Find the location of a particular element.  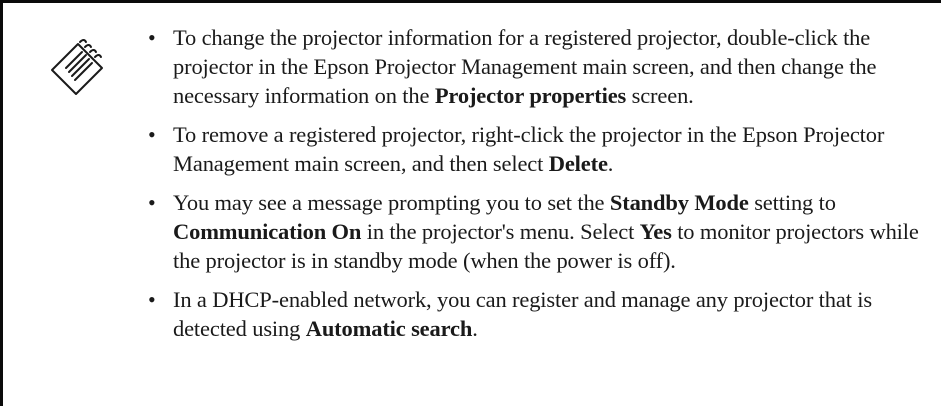

bold-text: Standby Mode is located at coordinates (679, 202).